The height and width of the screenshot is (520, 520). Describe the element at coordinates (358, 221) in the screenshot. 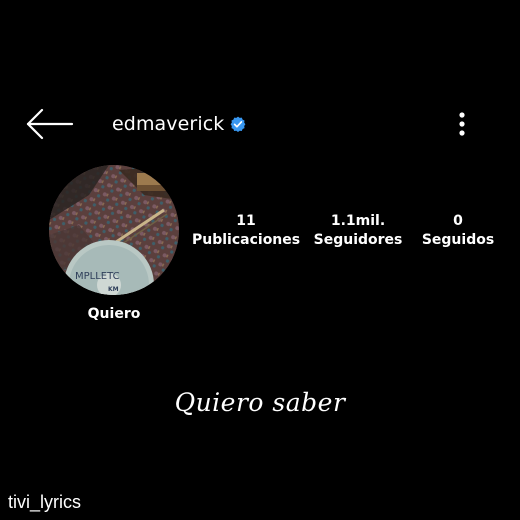

I see `followers-count: 1.1mil.` at that location.